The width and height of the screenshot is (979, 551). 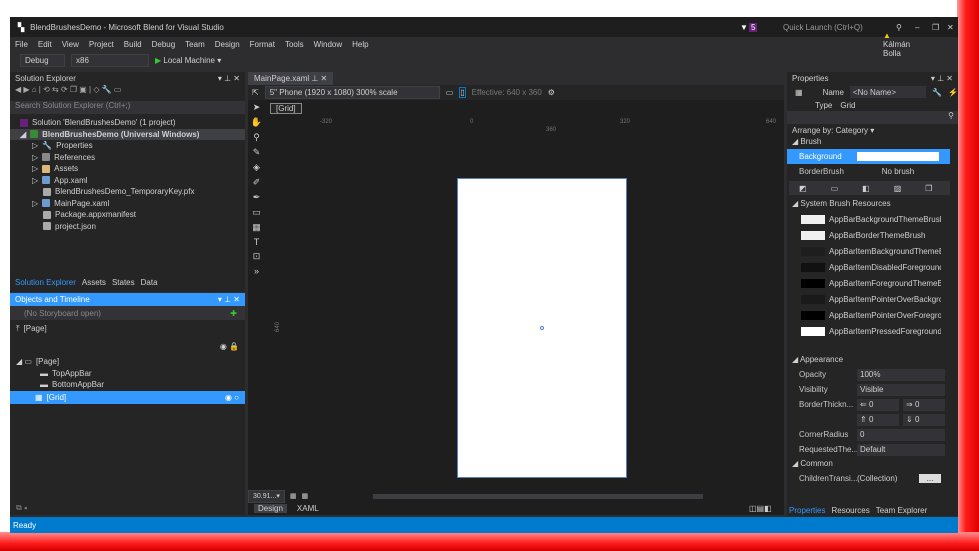 What do you see at coordinates (872, 251) in the screenshot?
I see `brush-resource-item: AppBarItemBackgroundThemeBrush` at bounding box center [872, 251].